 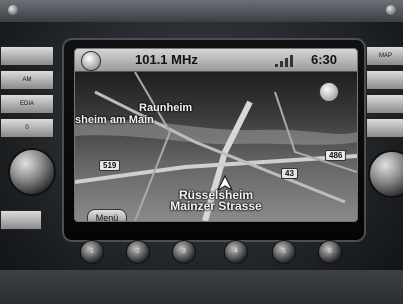 I want to click on map-label-raunheim: Raunheim, so click(x=166, y=108).